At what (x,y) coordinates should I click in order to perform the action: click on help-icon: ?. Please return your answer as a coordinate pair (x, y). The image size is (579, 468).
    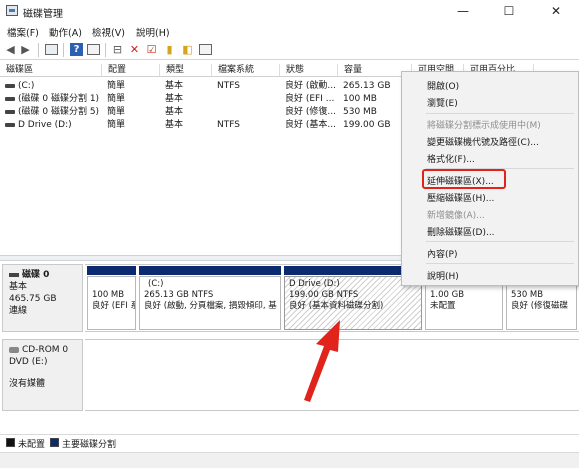
    Looking at the image, I should click on (76, 49).